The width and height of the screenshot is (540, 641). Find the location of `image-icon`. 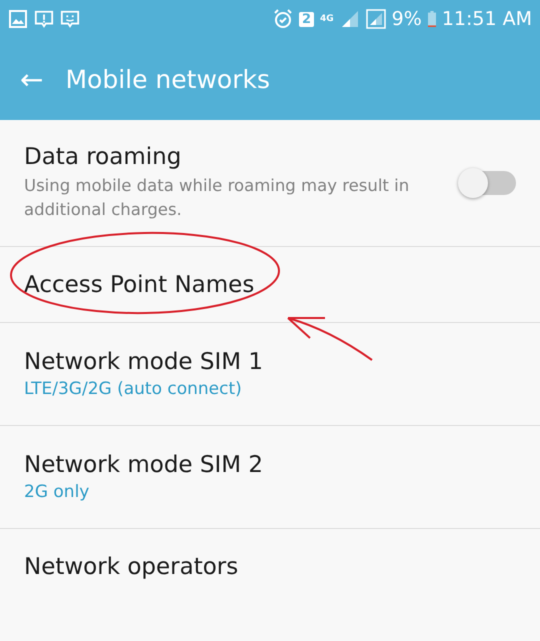

image-icon is located at coordinates (18, 19).